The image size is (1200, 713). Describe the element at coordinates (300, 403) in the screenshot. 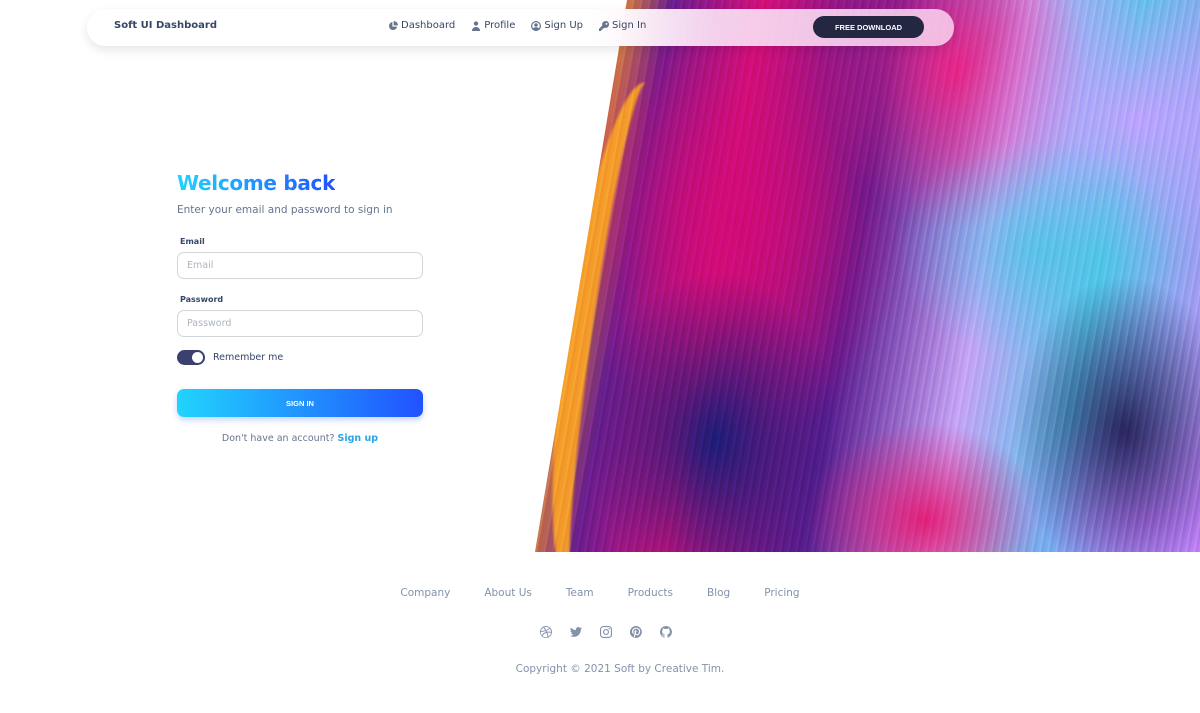

I see `sign-in-button: SIGN IN` at that location.